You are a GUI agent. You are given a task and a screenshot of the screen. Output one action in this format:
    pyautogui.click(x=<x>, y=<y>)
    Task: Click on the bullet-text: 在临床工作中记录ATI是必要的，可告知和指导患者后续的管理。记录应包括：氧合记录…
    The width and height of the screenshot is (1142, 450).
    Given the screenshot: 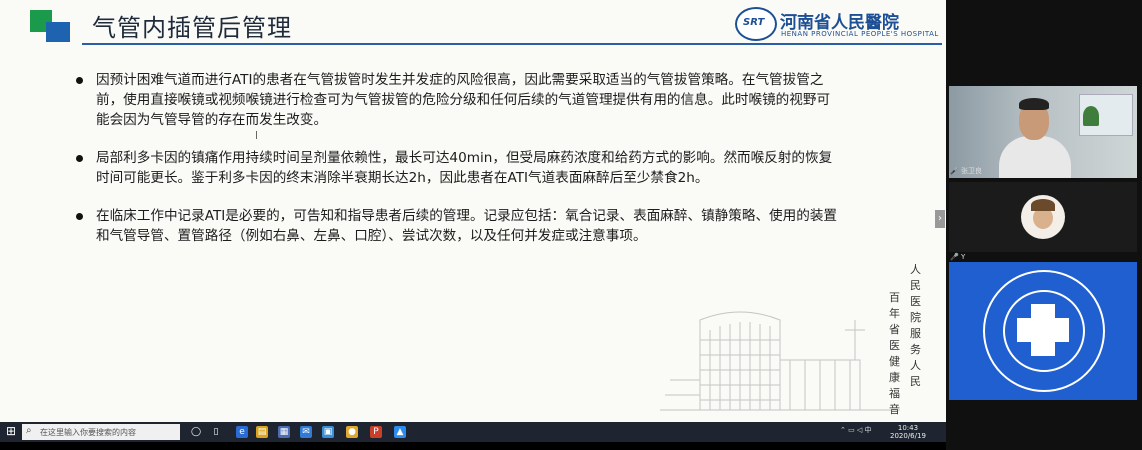 What is the action you would take?
    pyautogui.click(x=467, y=226)
    